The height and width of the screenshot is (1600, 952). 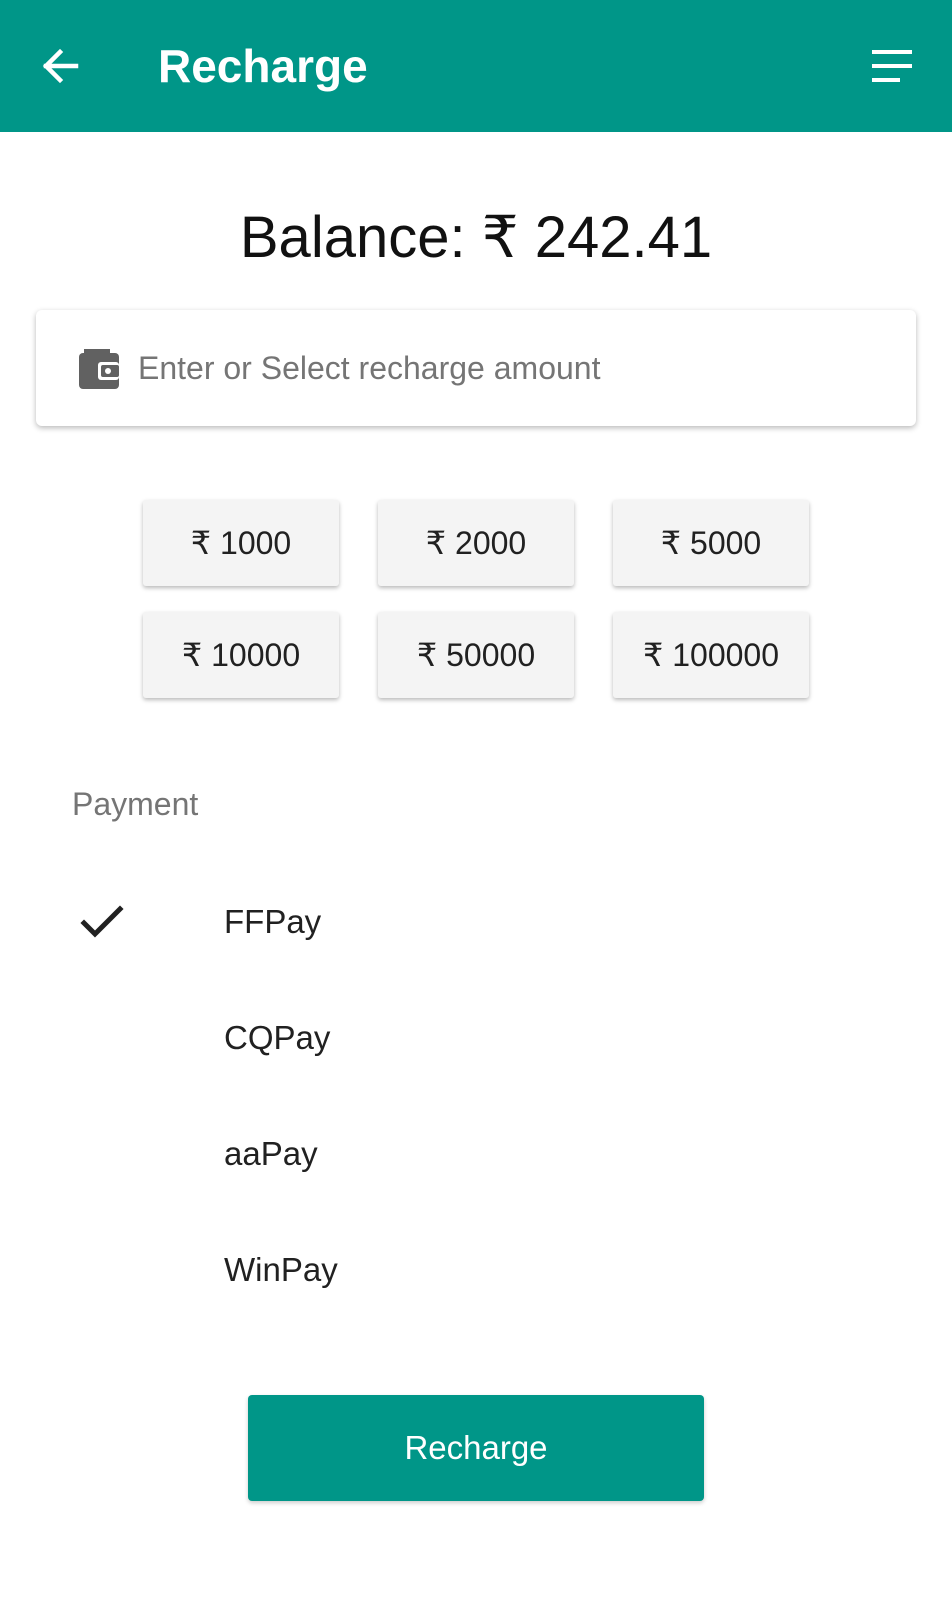 I want to click on recharge-amount-input, so click(x=527, y=368).